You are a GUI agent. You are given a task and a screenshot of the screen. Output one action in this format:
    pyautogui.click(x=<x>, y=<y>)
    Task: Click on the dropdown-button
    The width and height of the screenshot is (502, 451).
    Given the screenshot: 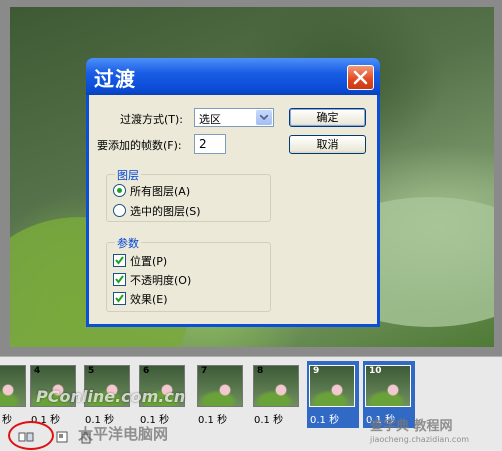 What is the action you would take?
    pyautogui.click(x=264, y=117)
    